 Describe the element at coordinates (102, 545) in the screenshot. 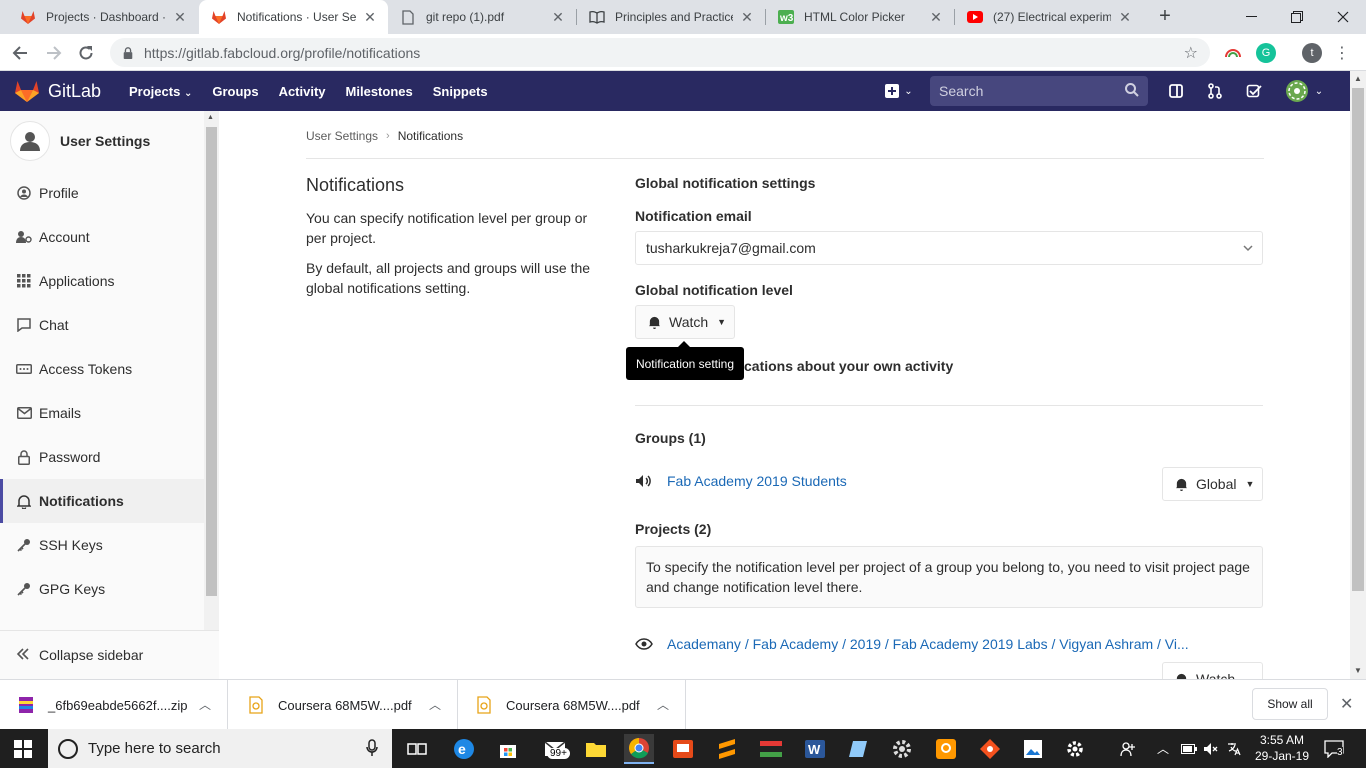

I see `sidebar-item-ssh-keys: SSH Keys` at that location.